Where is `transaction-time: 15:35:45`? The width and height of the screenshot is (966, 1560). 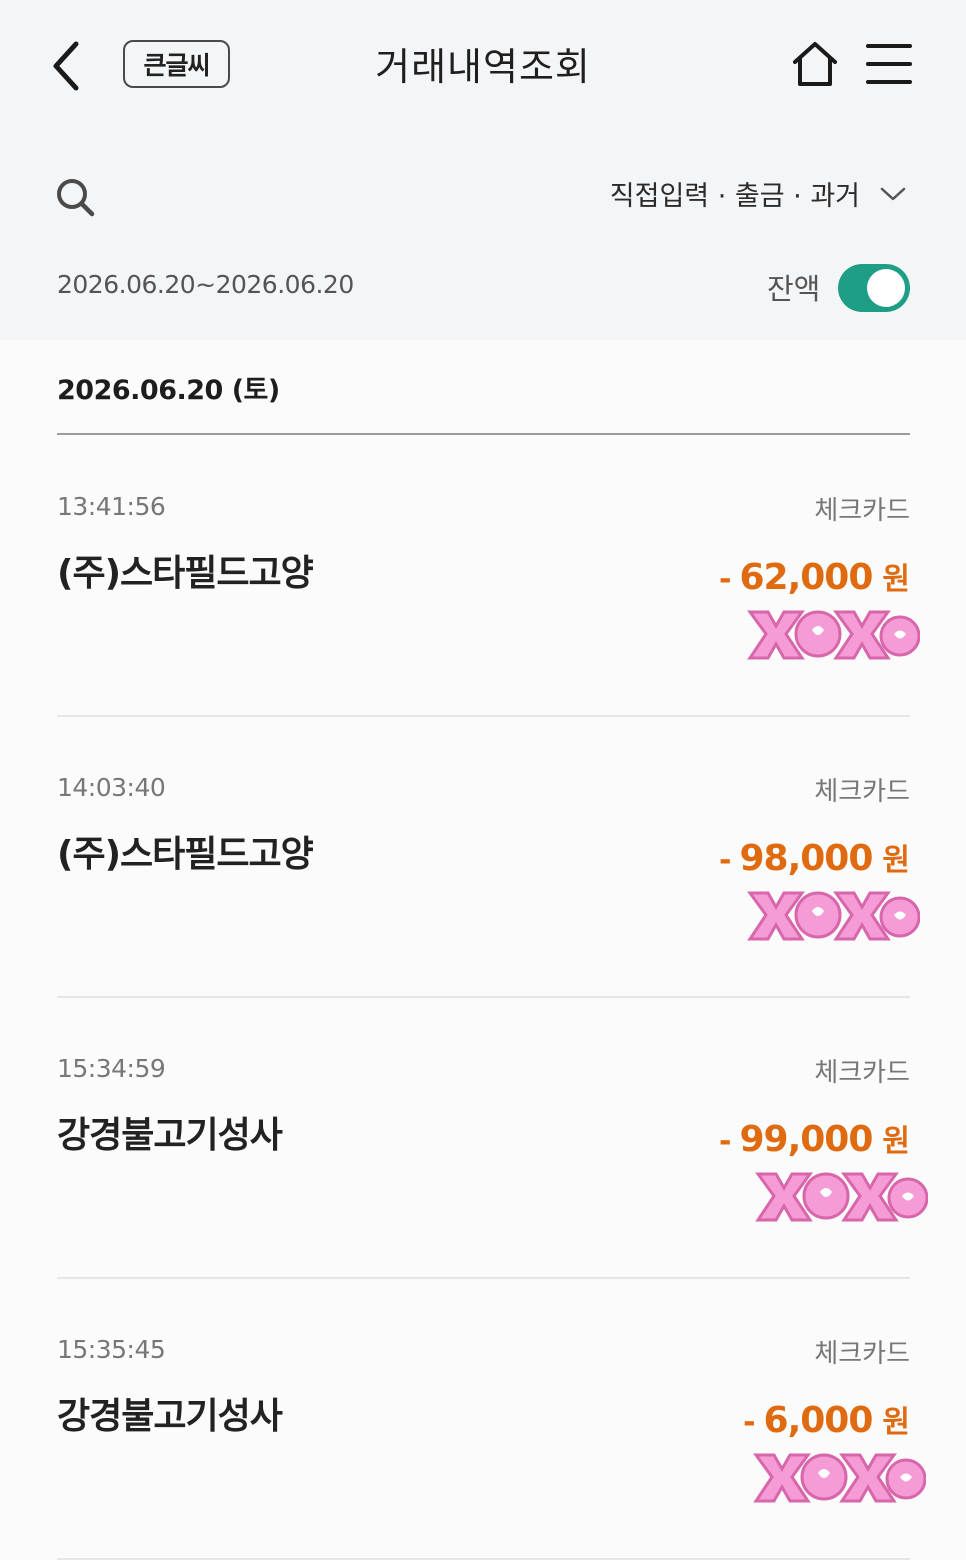
transaction-time: 15:35:45 is located at coordinates (111, 1349).